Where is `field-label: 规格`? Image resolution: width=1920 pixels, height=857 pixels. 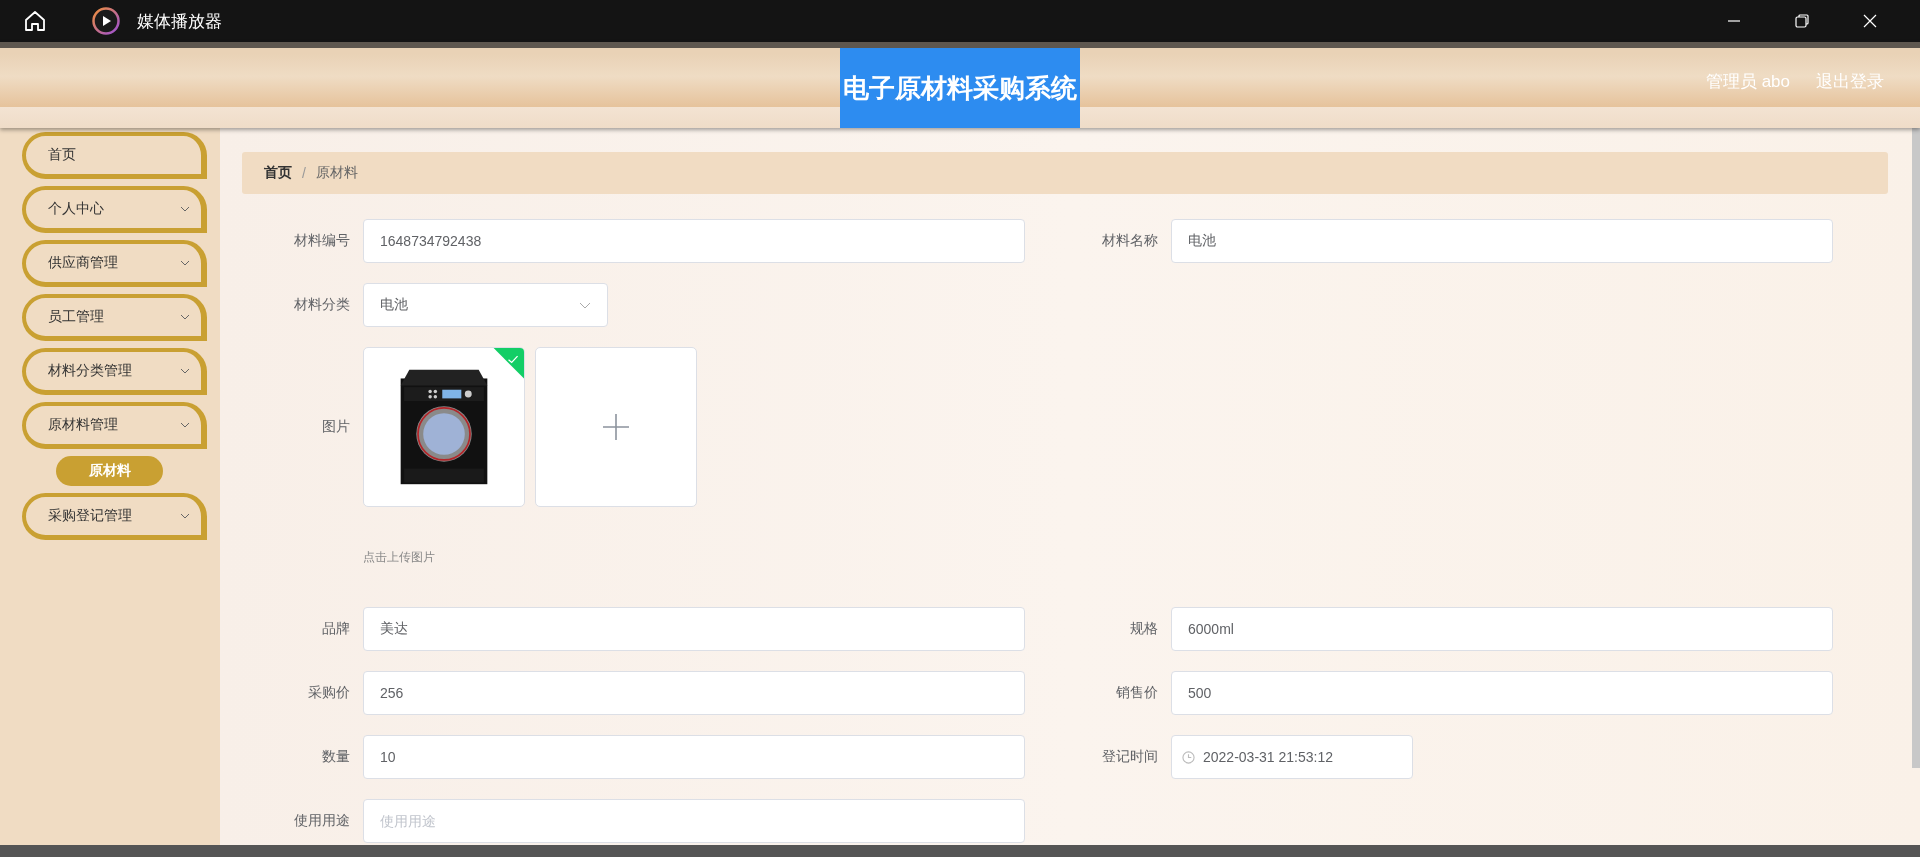
field-label: 规格 is located at coordinates (1144, 629).